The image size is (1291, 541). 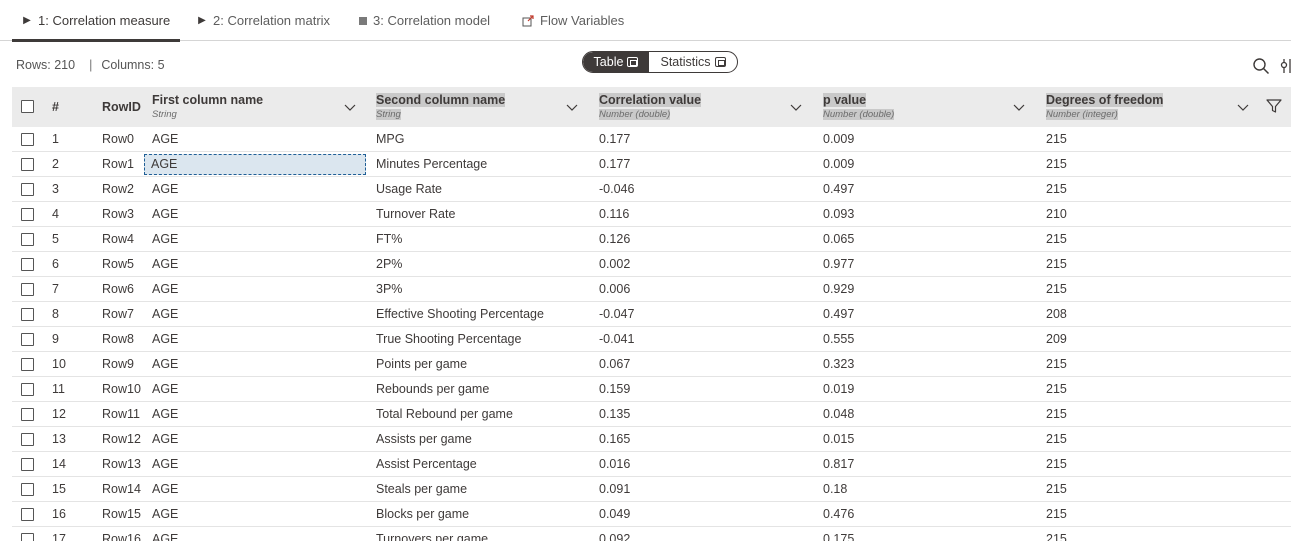 I want to click on p-value-cell: 0.977, so click(x=838, y=264).